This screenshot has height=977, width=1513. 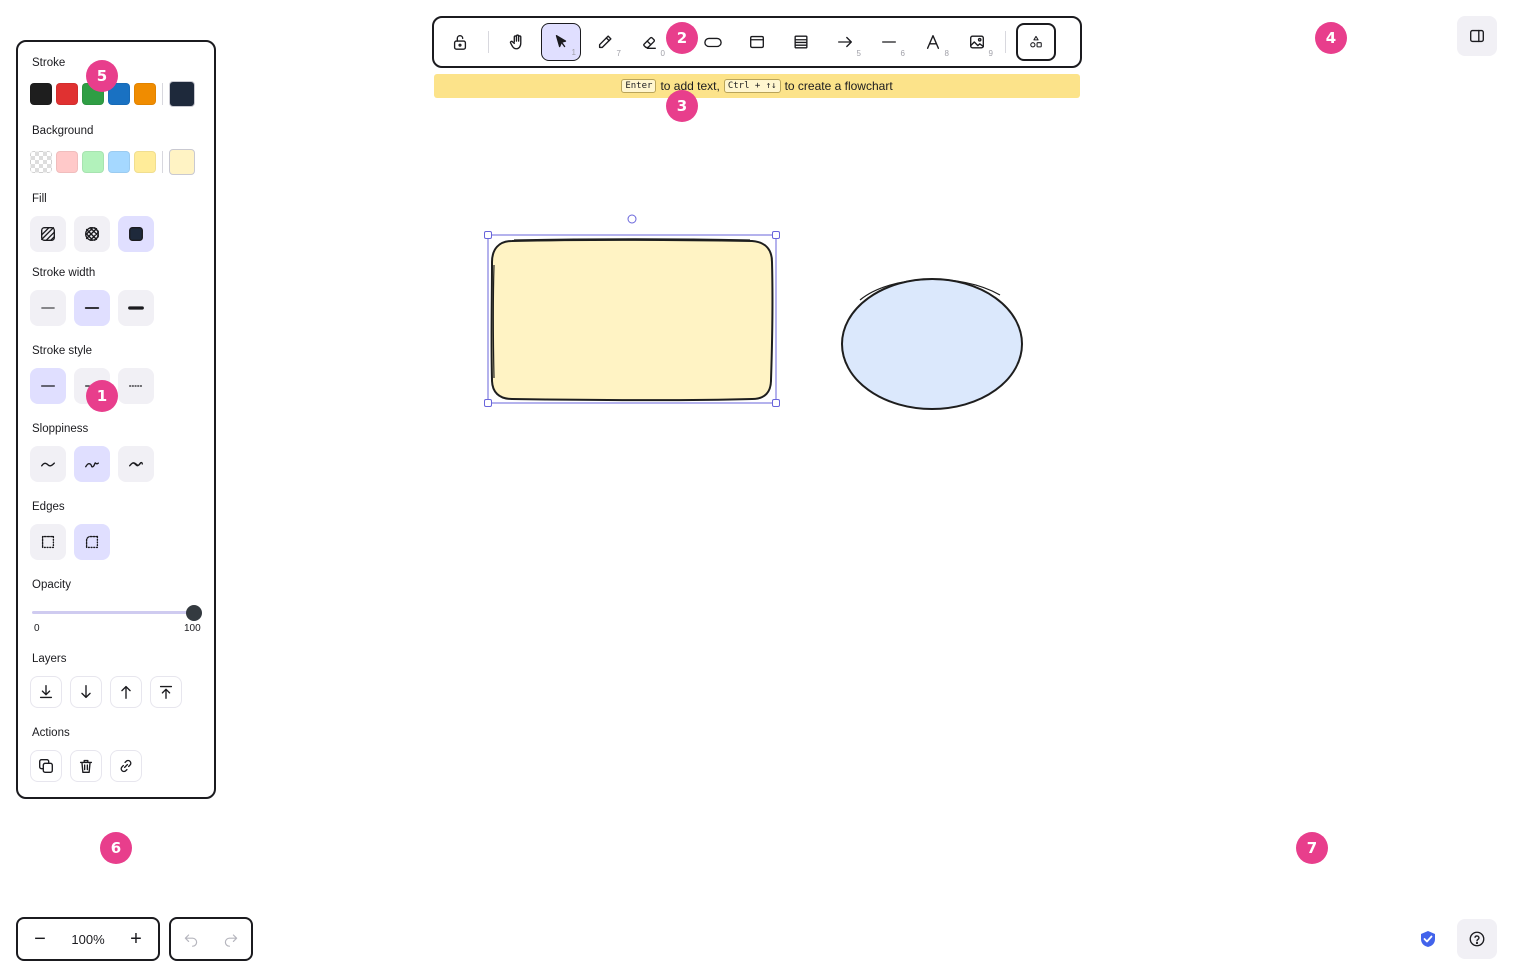 I want to click on round-corner-icon, so click(x=92, y=542).